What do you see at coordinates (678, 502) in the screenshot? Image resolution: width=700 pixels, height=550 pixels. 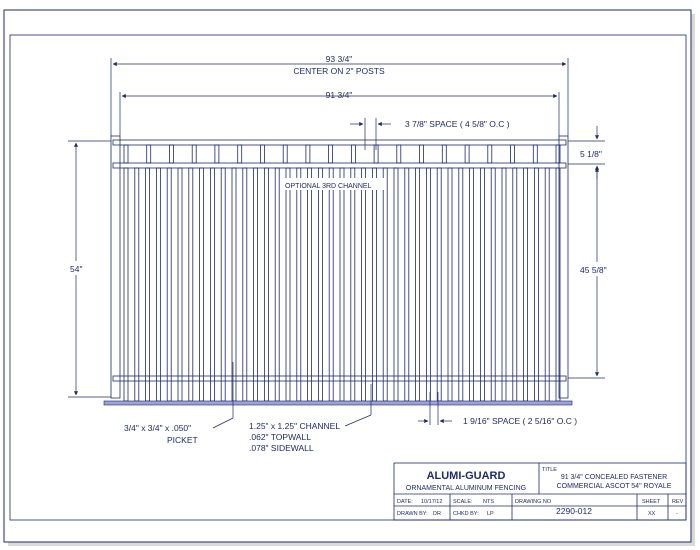 I see `rev-label: REV` at bounding box center [678, 502].